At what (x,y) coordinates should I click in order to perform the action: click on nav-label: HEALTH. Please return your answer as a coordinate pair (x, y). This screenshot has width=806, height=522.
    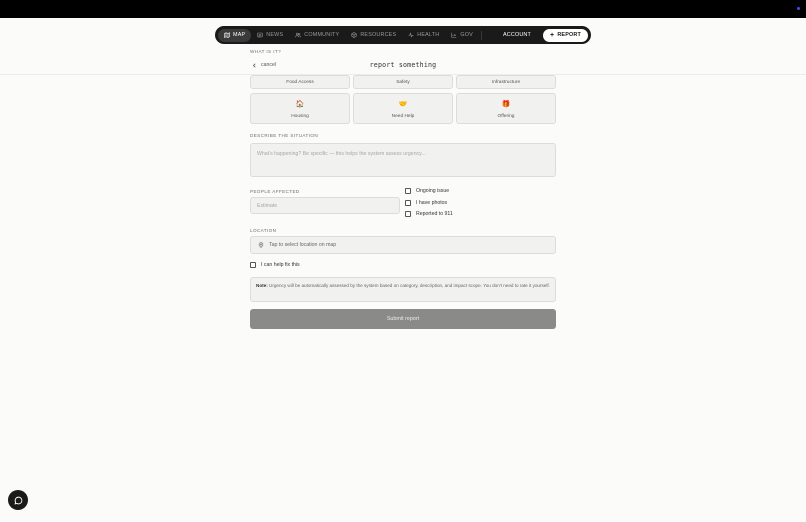
    Looking at the image, I should click on (428, 35).